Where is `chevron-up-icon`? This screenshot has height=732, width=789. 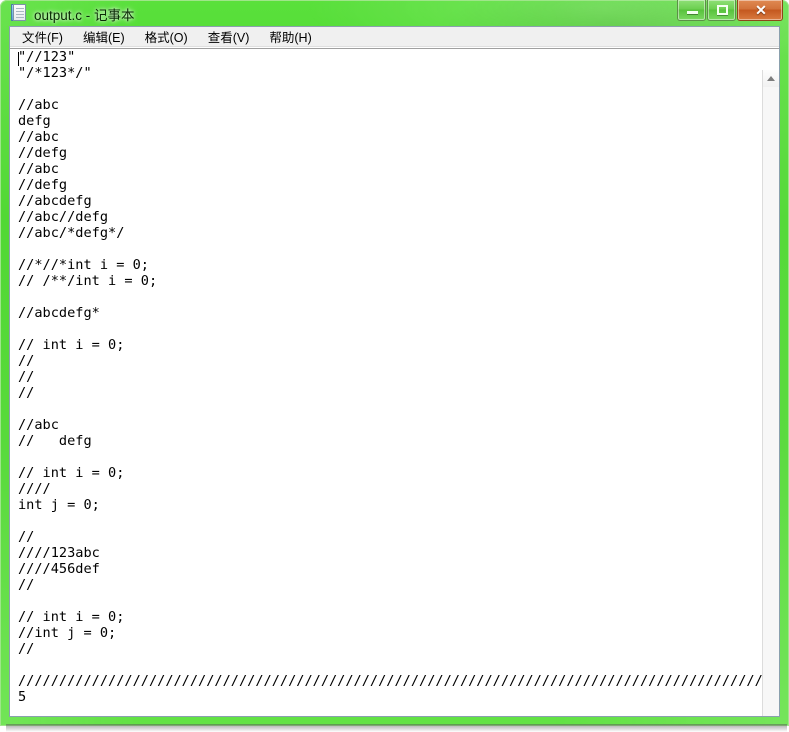 chevron-up-icon is located at coordinates (771, 78).